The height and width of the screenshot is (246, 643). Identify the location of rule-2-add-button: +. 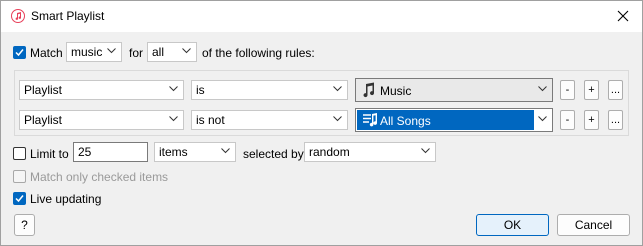
(591, 120).